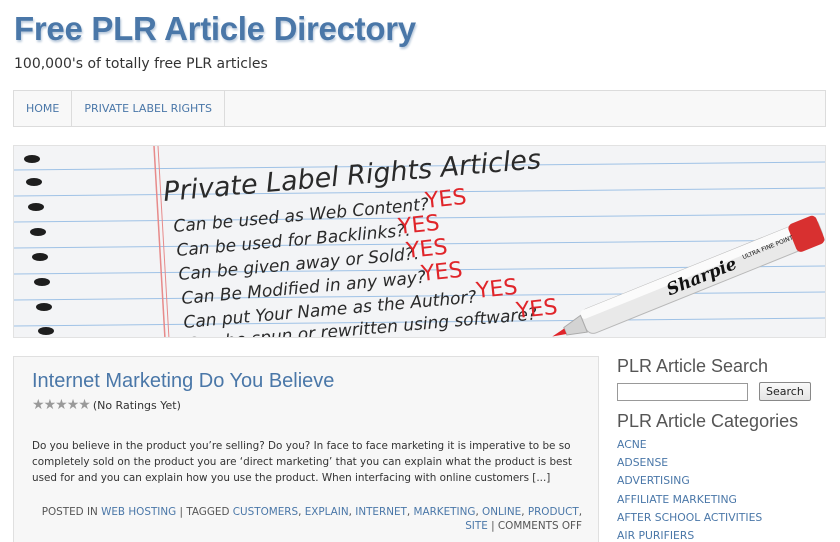 The width and height of the screenshot is (840, 542). I want to click on post-title: Internet Marketing Do You Believe, so click(183, 381).